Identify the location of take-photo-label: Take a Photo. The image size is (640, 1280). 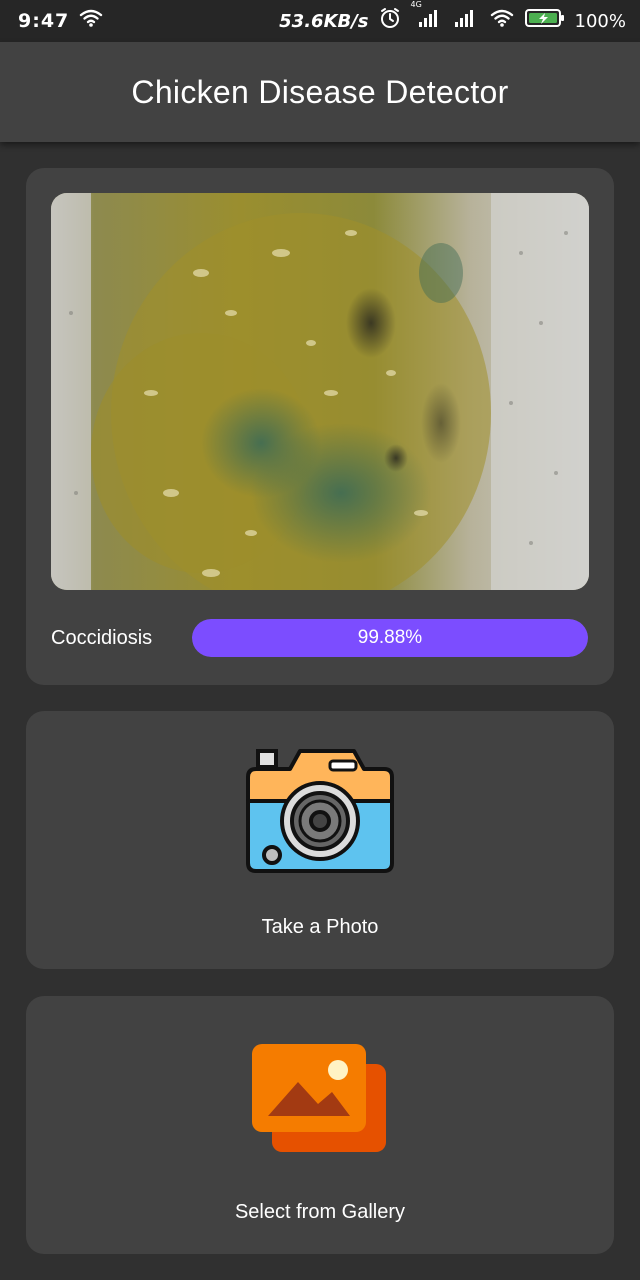
(320, 927).